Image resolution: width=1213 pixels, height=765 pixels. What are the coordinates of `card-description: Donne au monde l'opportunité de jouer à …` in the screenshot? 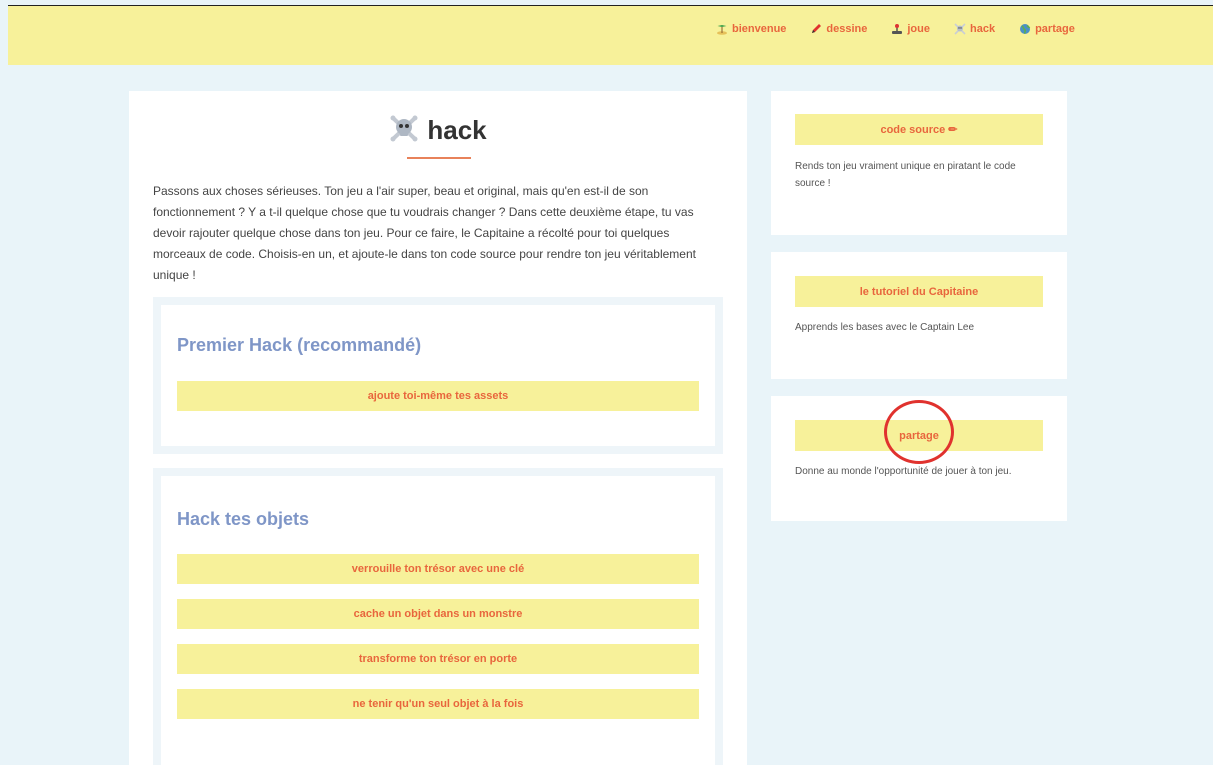 It's located at (903, 471).